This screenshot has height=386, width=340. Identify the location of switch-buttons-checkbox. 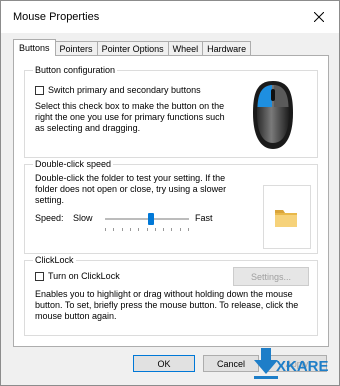
(39, 90).